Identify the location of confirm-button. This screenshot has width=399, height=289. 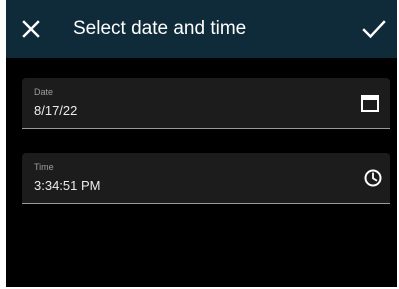
(374, 29).